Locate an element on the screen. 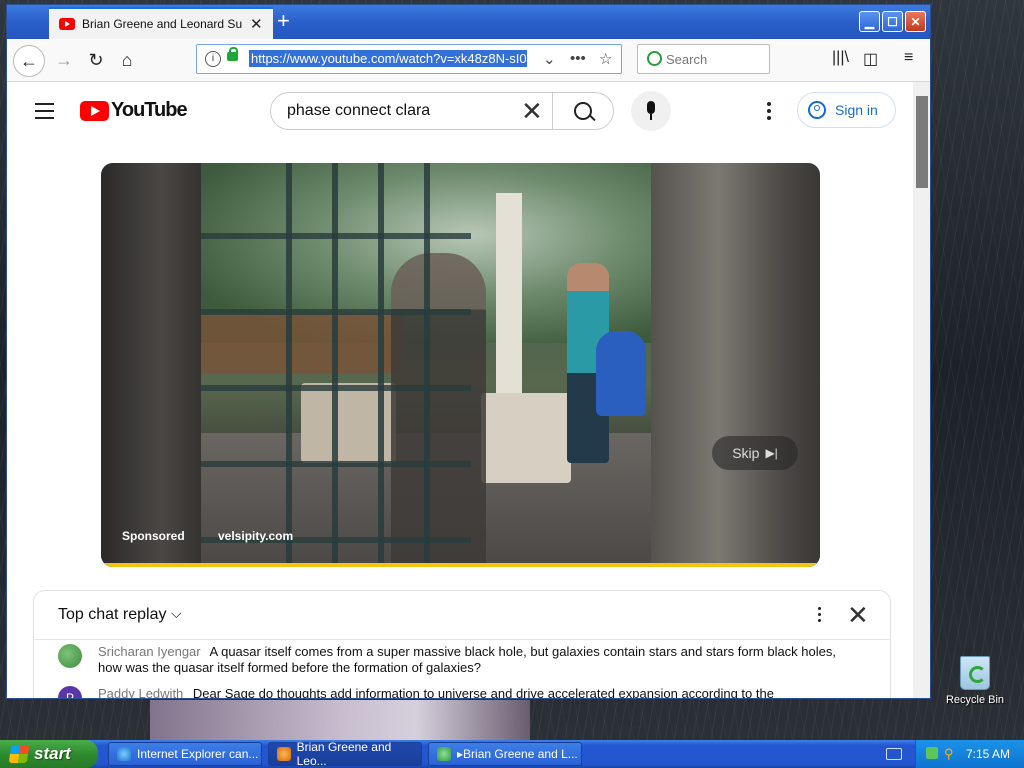 Image resolution: width=1024 pixels, height=768 pixels. avatar is located at coordinates (70, 656).